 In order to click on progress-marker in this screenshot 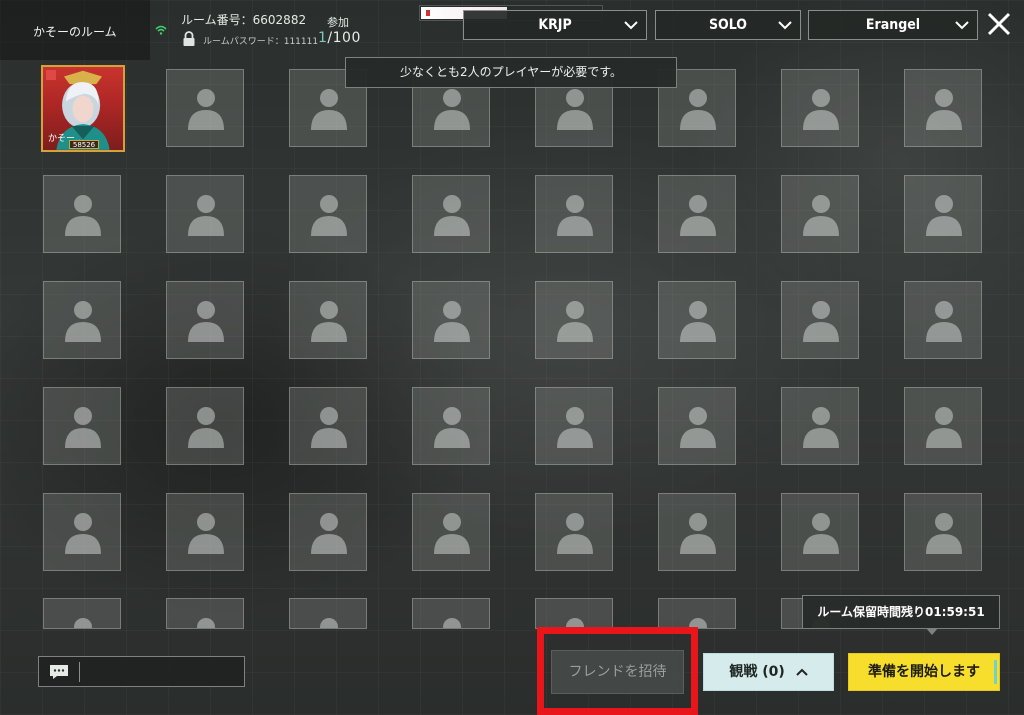, I will do `click(428, 13)`.